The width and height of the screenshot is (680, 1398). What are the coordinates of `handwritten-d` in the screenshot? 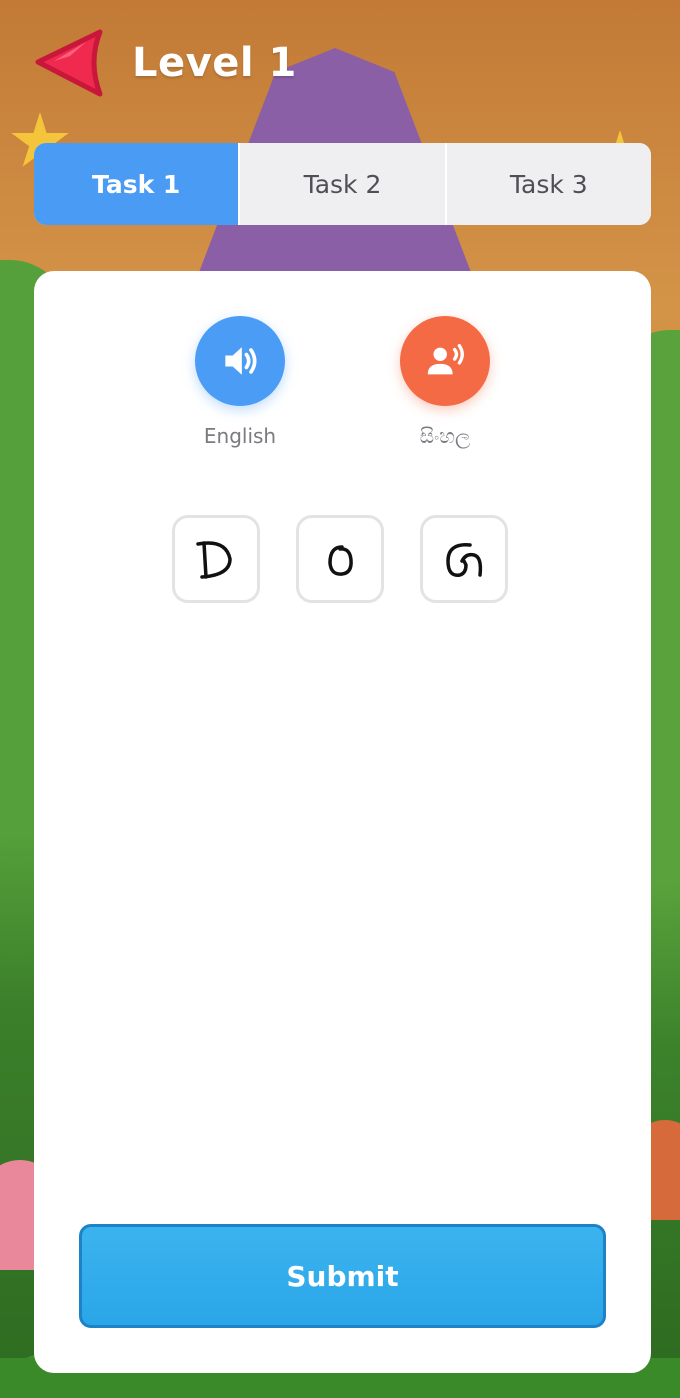 It's located at (214, 560).